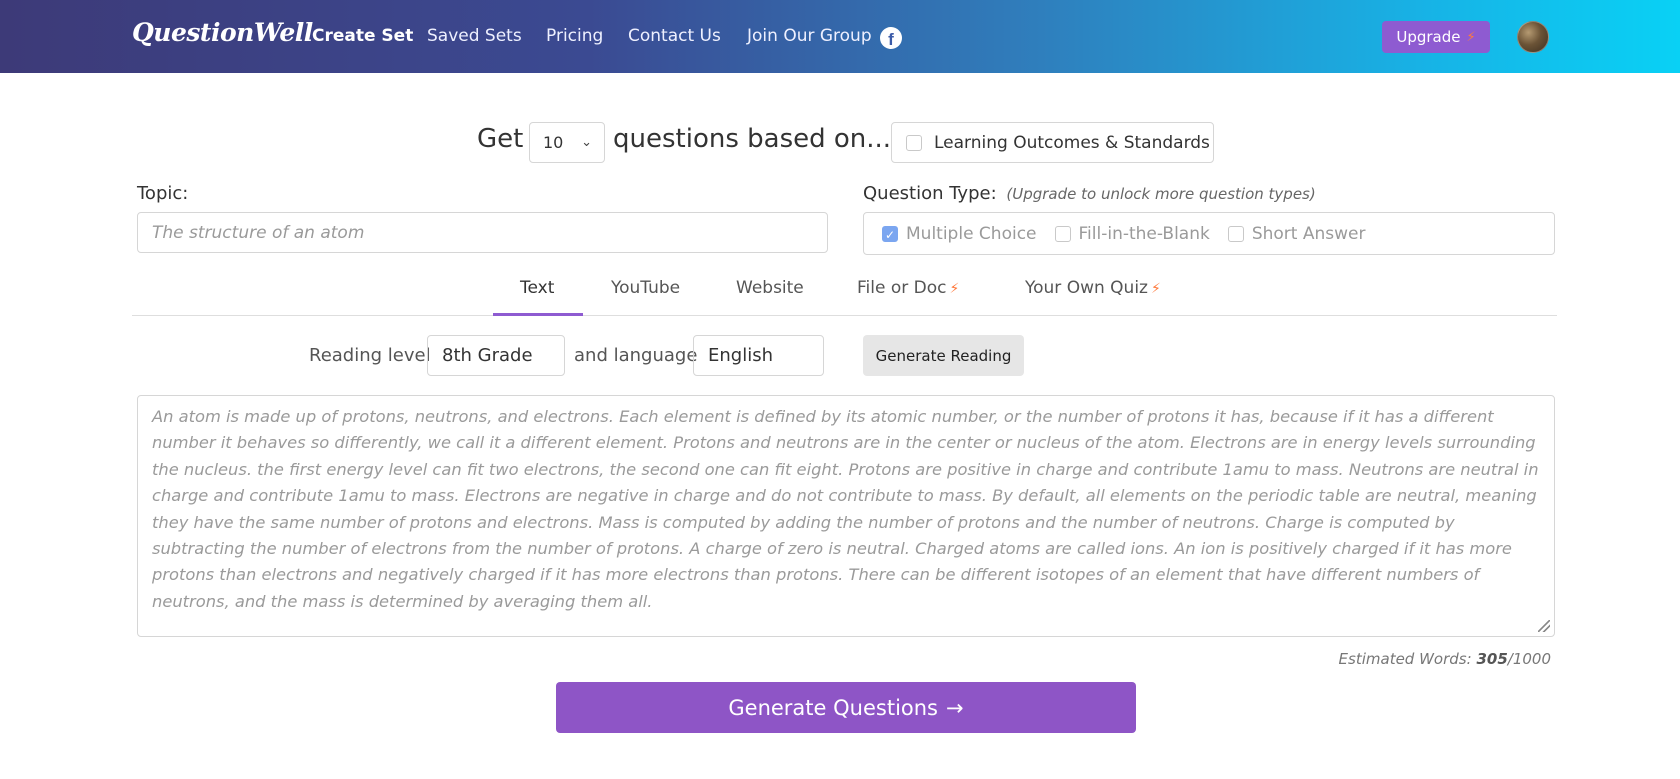 The height and width of the screenshot is (779, 1680). What do you see at coordinates (809, 36) in the screenshot?
I see `nav-join-our-group: Join Our Group` at bounding box center [809, 36].